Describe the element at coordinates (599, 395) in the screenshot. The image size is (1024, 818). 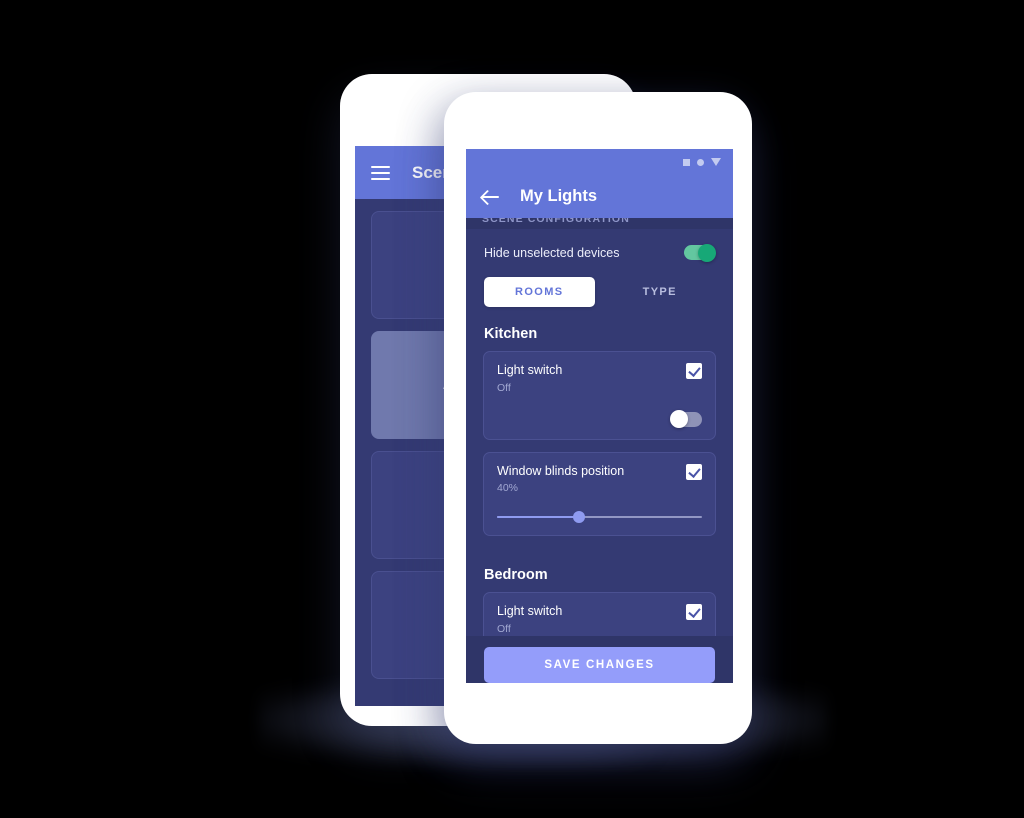
I see `device-card-light-switch-kitchen: Light switch Off` at that location.